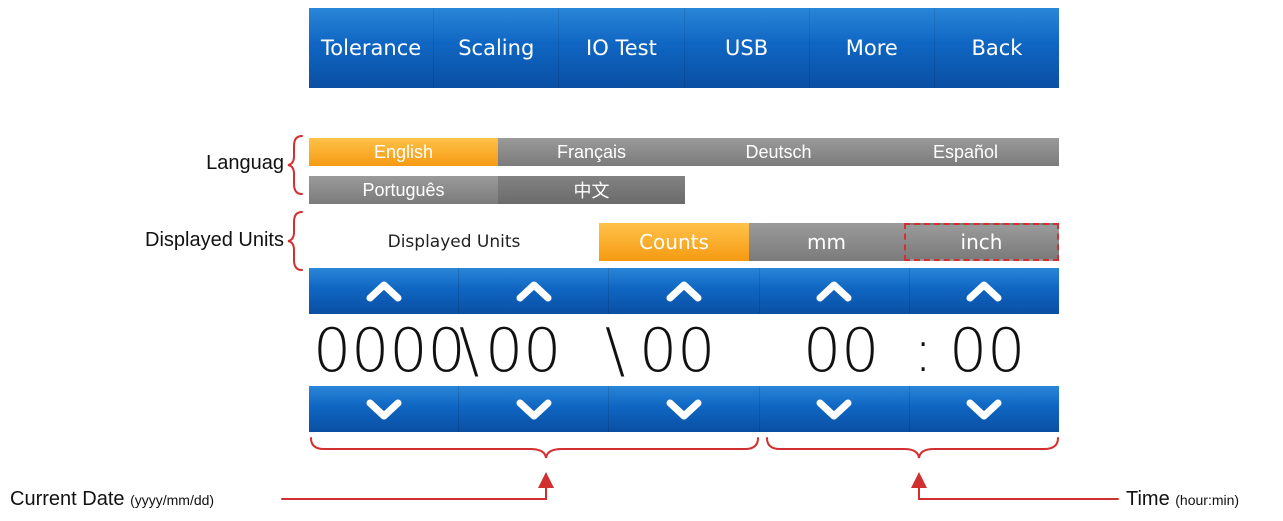 The image size is (1283, 521). I want to click on hour-up-button, so click(835, 291).